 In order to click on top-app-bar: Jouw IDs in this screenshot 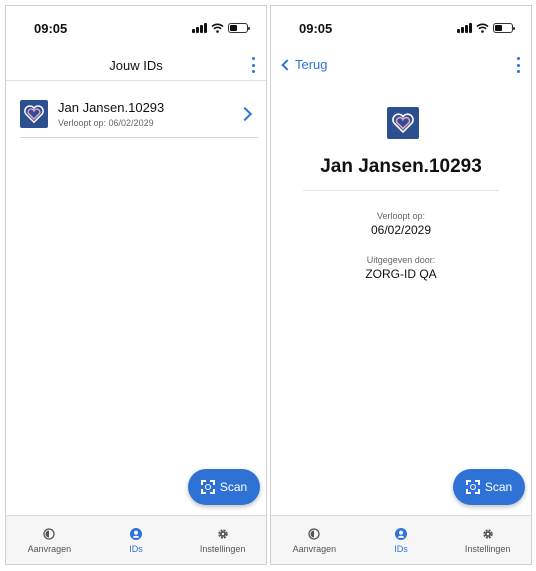, I will do `click(136, 65)`.